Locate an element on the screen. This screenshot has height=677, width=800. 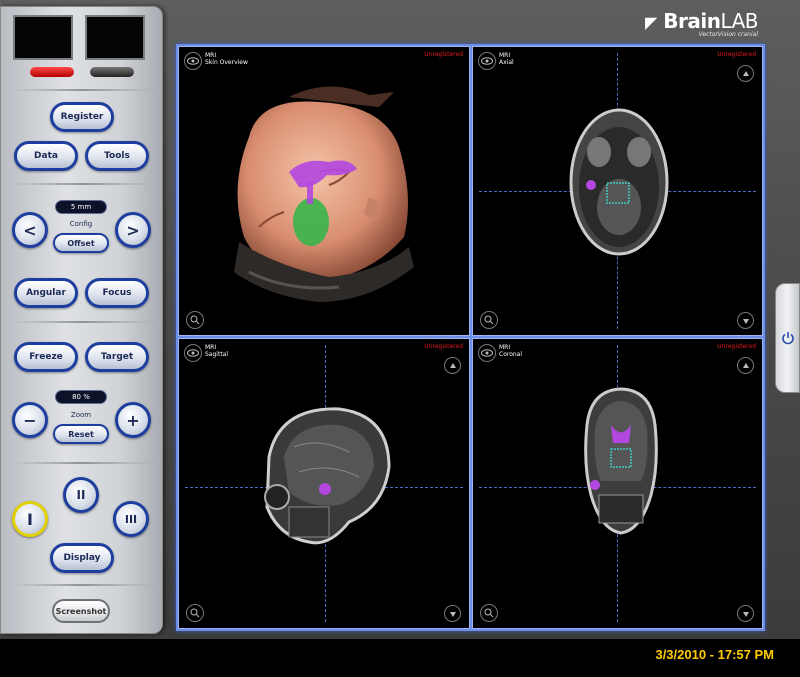
register-button: Register is located at coordinates (82, 117).